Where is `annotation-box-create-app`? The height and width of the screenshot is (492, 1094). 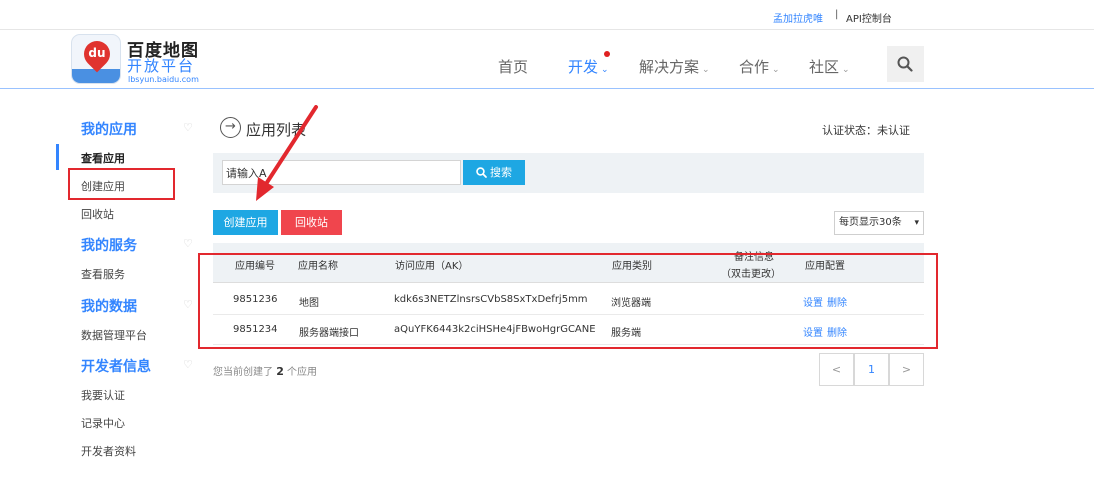
annotation-box-create-app is located at coordinates (121, 184).